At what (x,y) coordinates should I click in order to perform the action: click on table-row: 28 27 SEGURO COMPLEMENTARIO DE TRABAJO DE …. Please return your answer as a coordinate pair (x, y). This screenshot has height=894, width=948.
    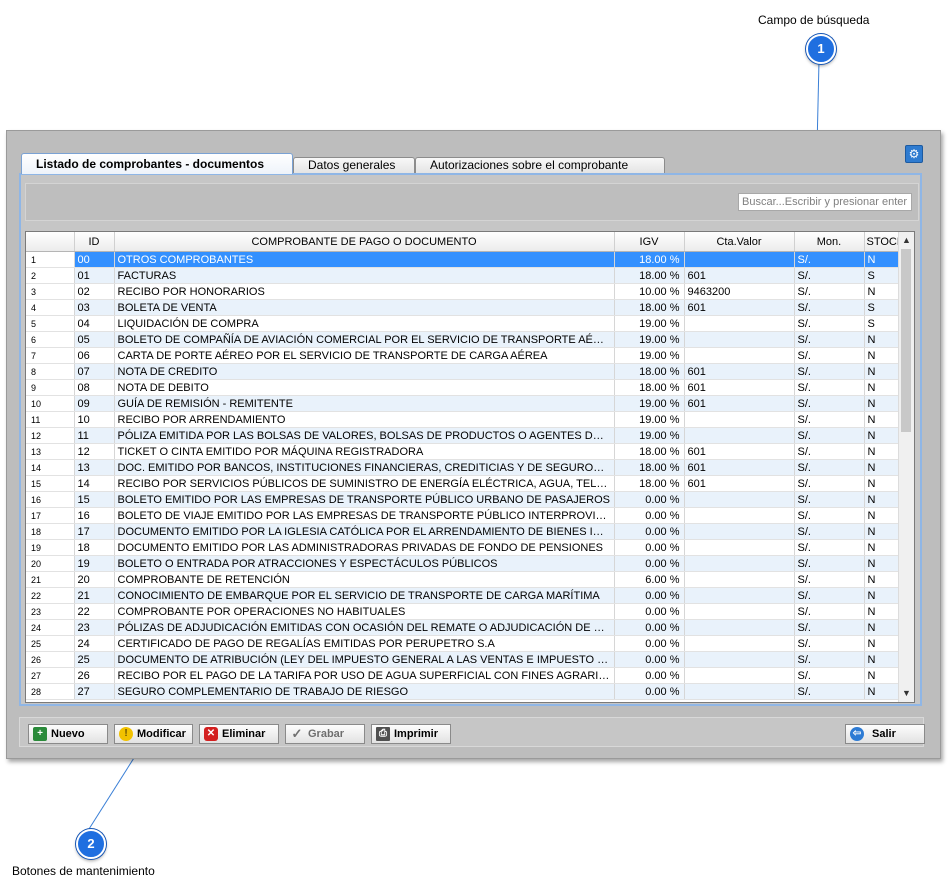
    Looking at the image, I should click on (462, 691).